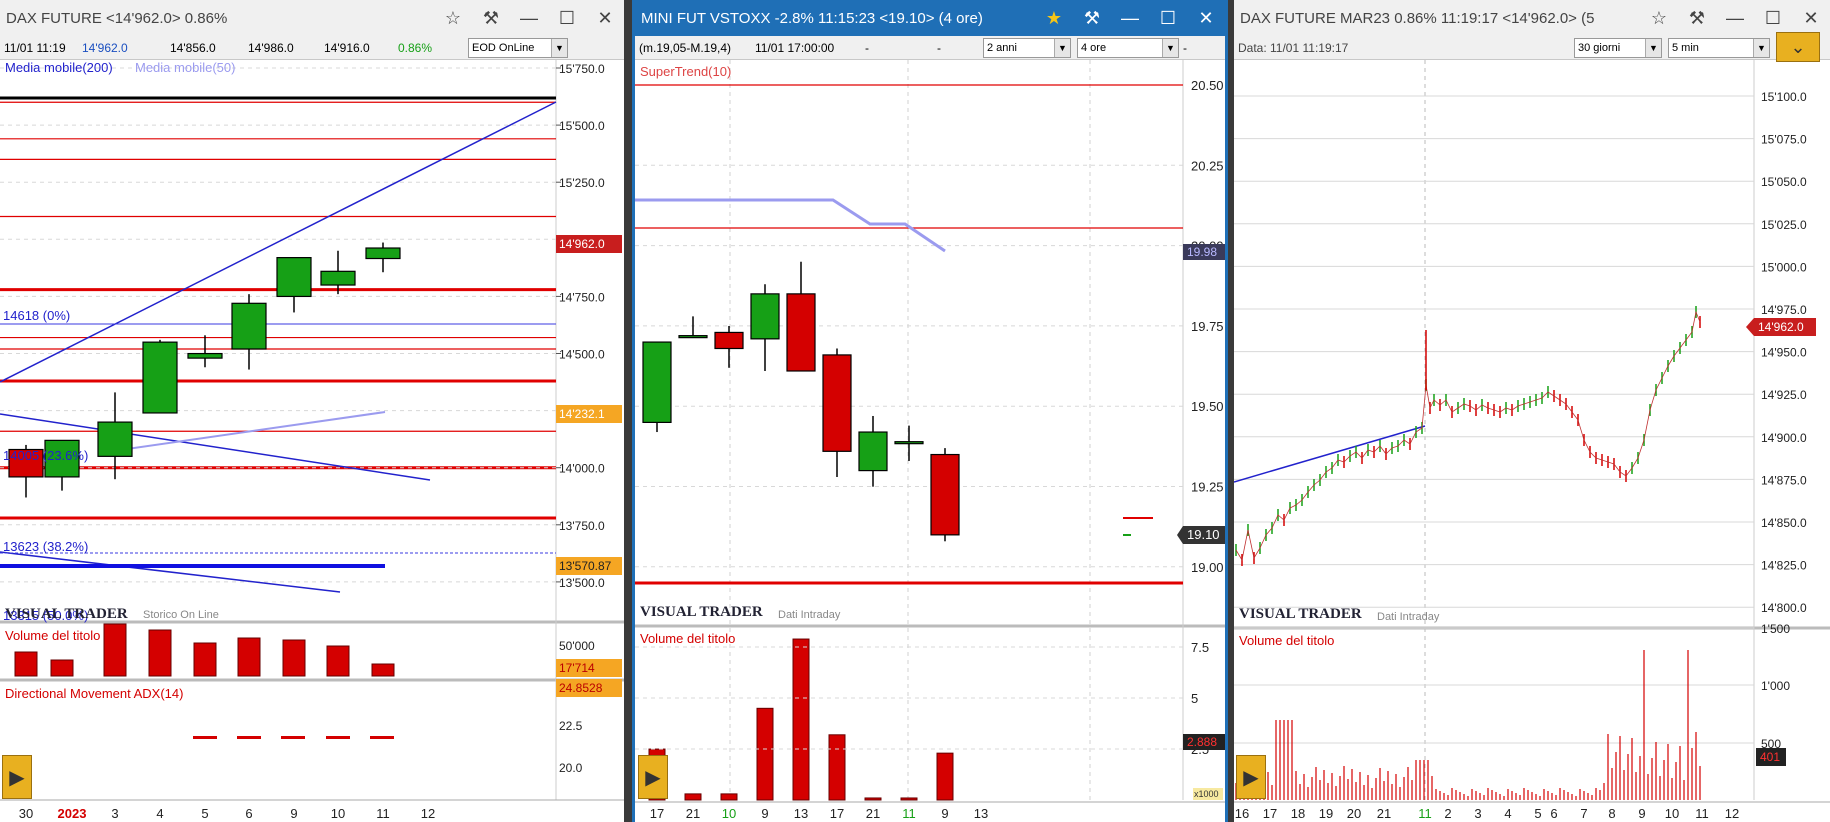  Describe the element at coordinates (1719, 47) in the screenshot. I see `interval-select: 5 min ▼` at that location.